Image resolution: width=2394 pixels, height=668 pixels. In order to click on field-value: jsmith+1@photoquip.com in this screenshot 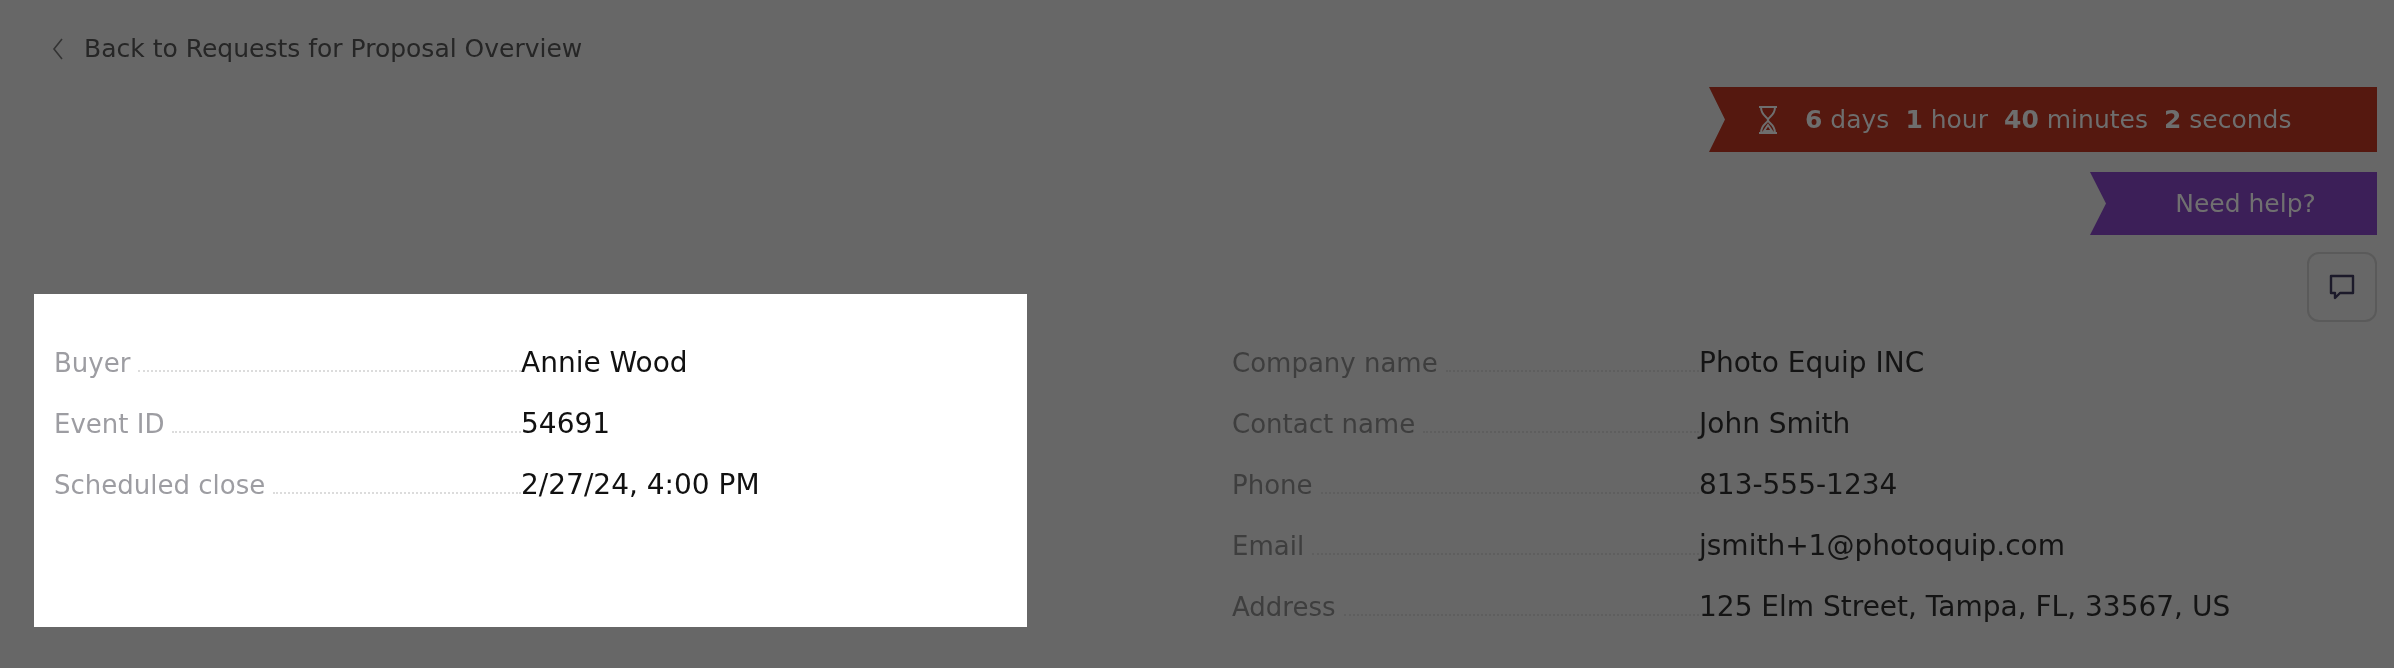, I will do `click(1882, 545)`.